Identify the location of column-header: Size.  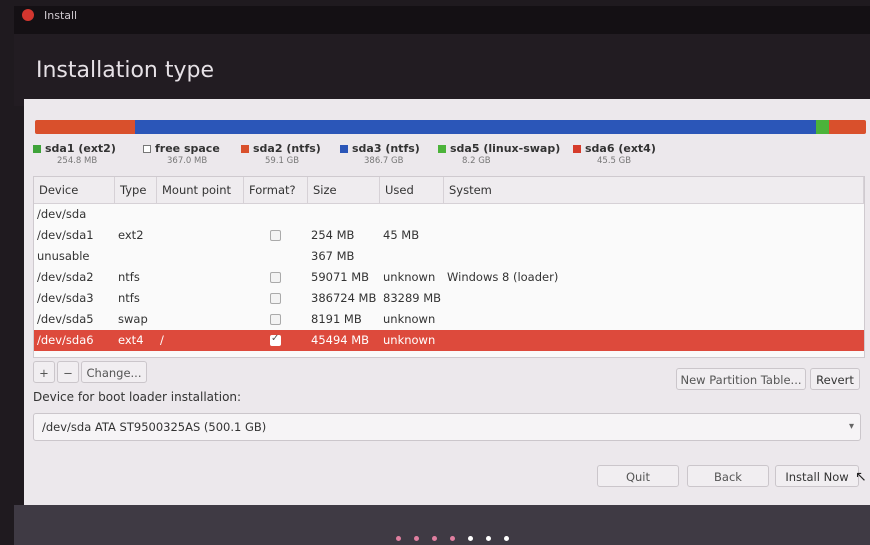
(344, 190).